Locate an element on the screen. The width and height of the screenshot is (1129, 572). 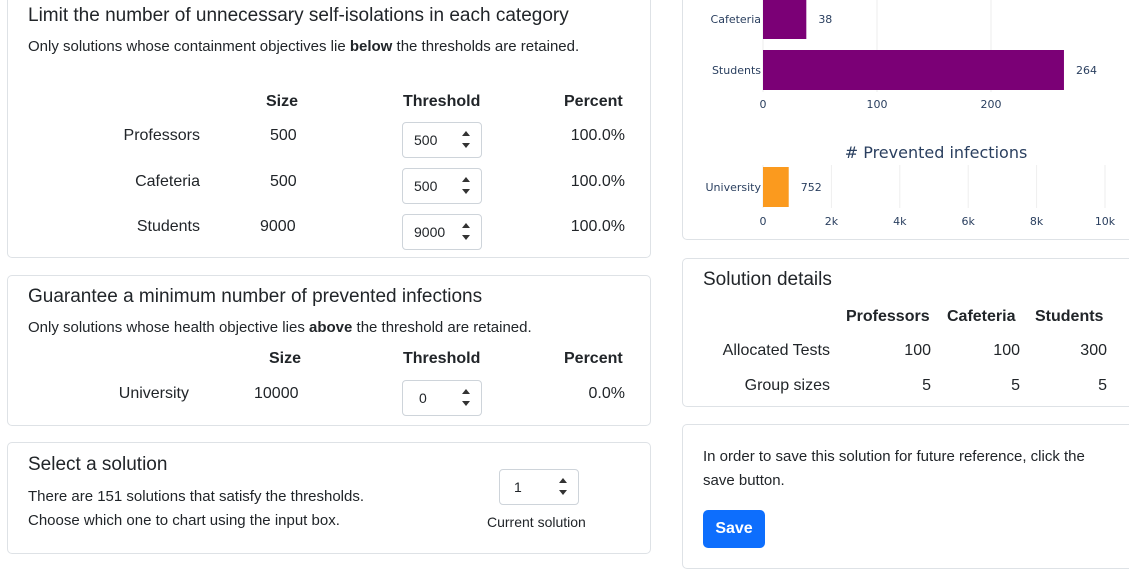
details-tests-cafeteria: 100 is located at coordinates (1006, 350).